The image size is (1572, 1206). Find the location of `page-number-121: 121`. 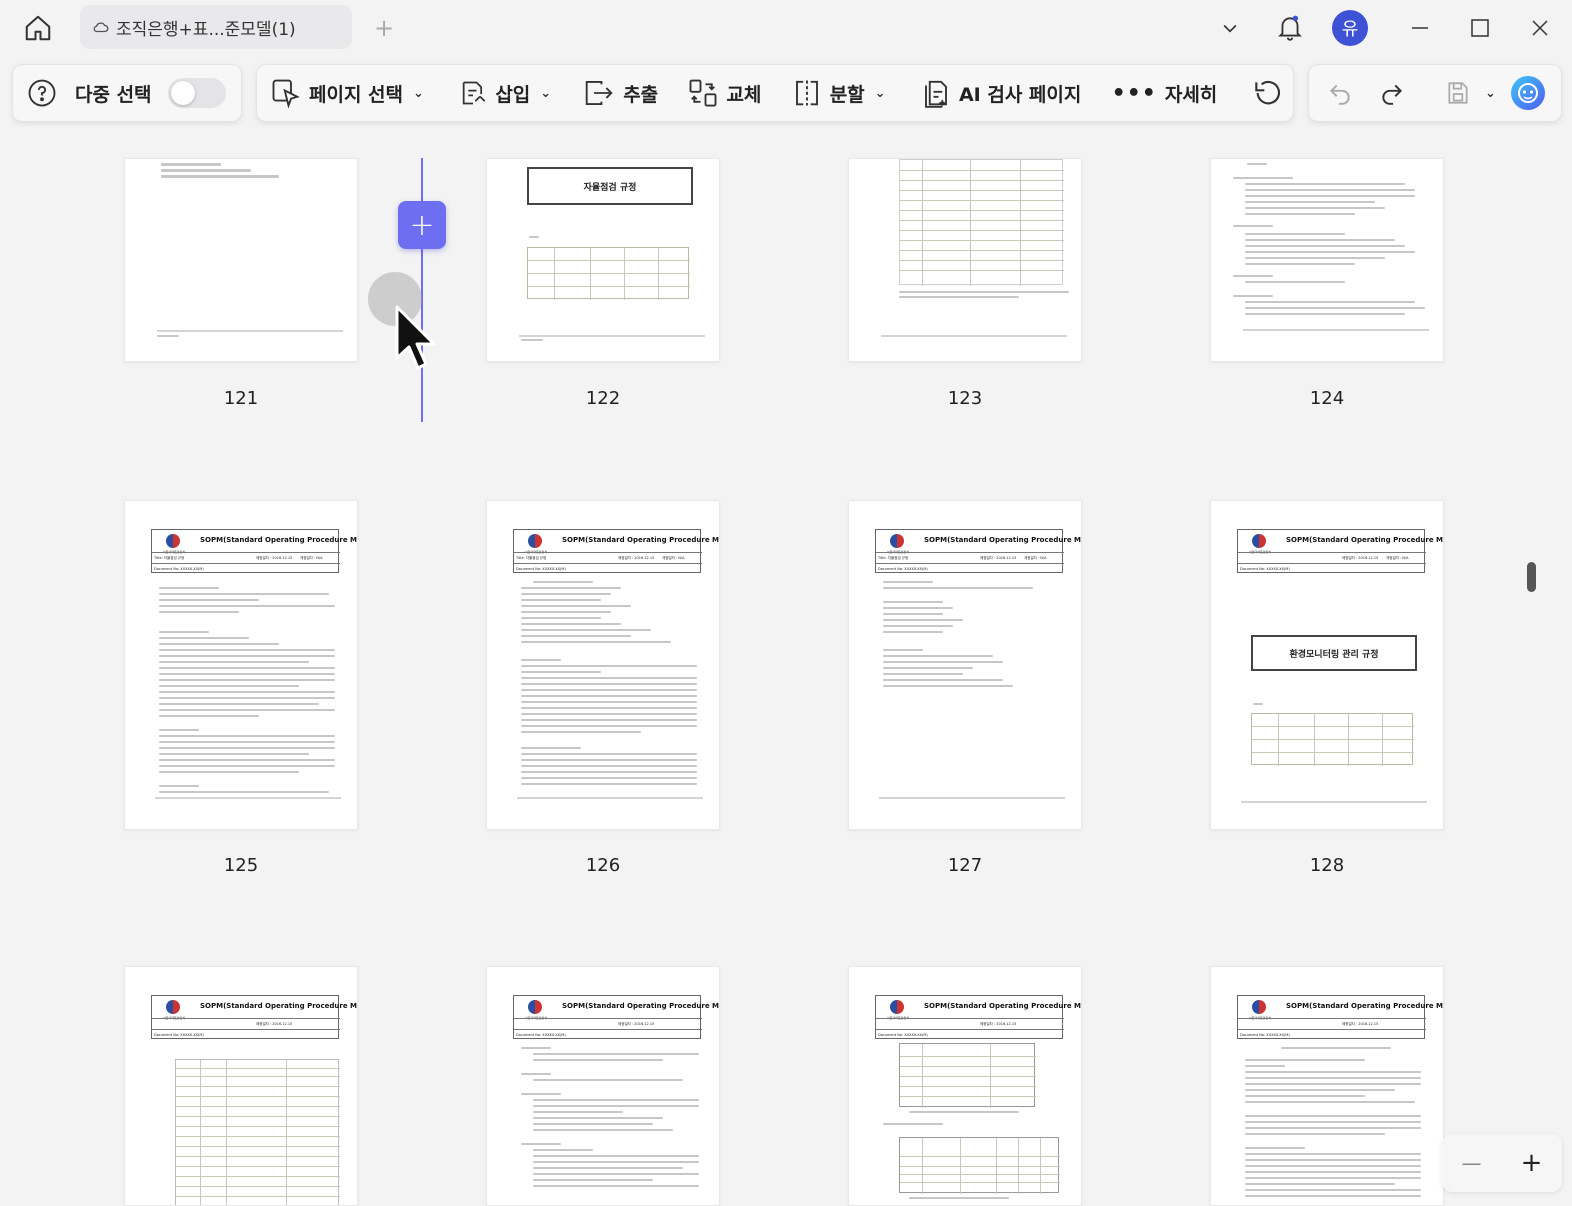

page-number-121: 121 is located at coordinates (241, 398).